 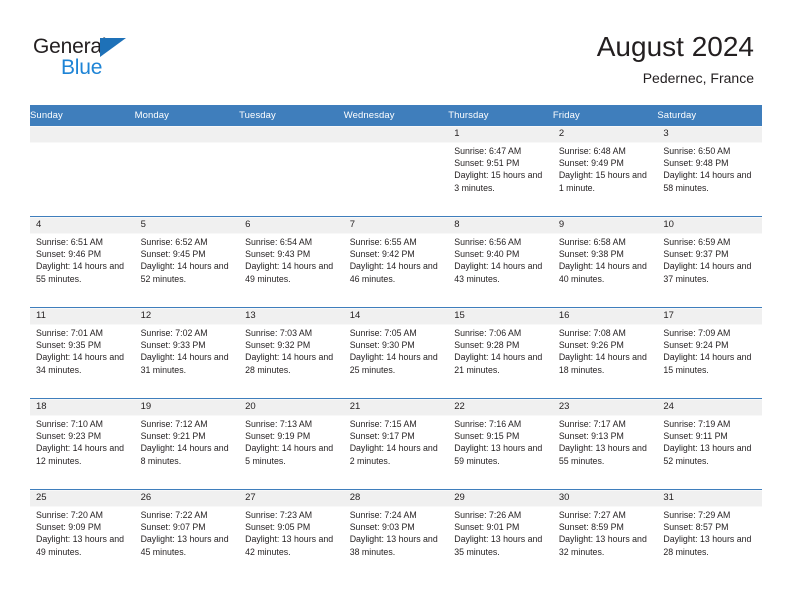 What do you see at coordinates (457, 224) in the screenshot?
I see `day-number: 8` at bounding box center [457, 224].